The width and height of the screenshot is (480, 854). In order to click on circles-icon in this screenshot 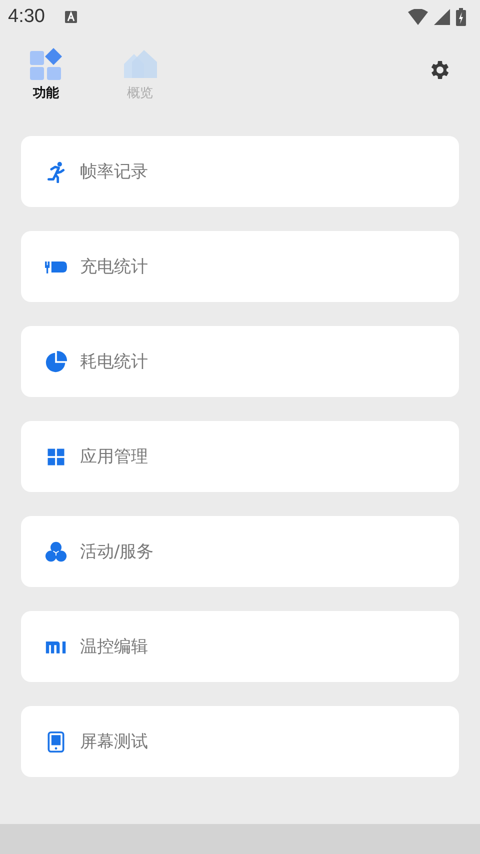, I will do `click(56, 551)`.